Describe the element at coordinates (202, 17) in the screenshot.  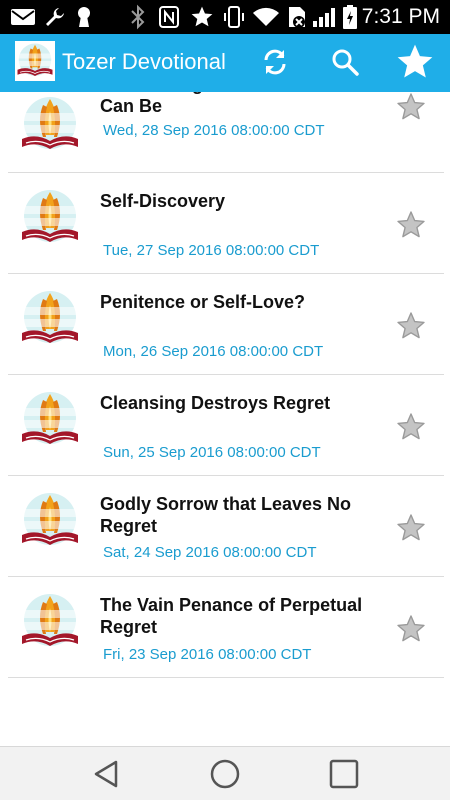
I see `star-icon` at that location.